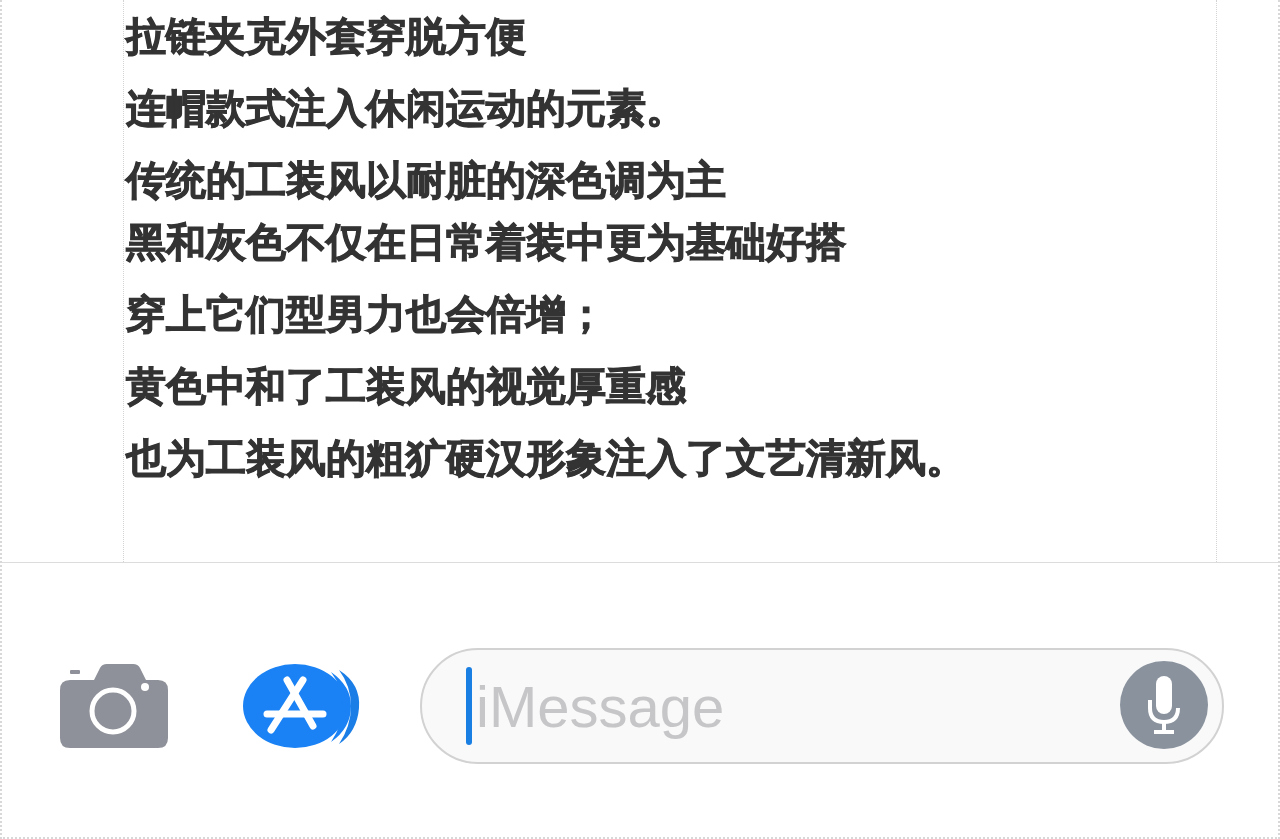 The width and height of the screenshot is (1280, 839). Describe the element at coordinates (546, 458) in the screenshot. I see `article-text-line: 也为工装风的粗犷硬汉形象注入了文艺清新风。` at that location.